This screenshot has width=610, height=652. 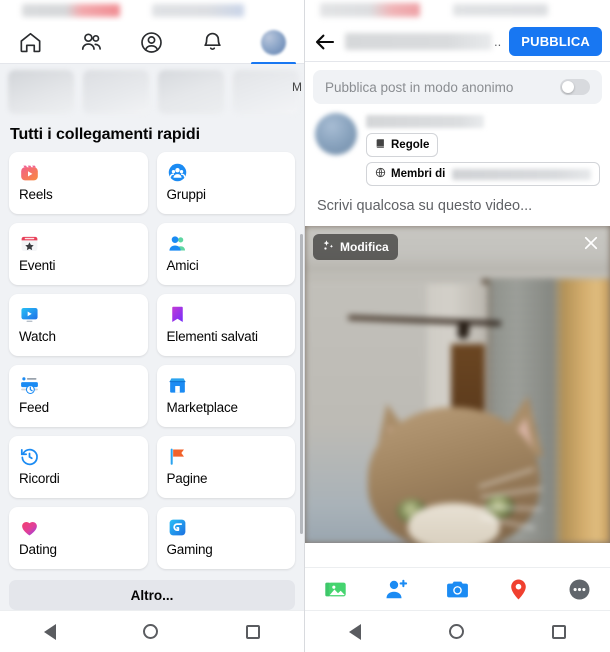 What do you see at coordinates (34, 407) in the screenshot?
I see `shortcut-tile-label: Feed` at bounding box center [34, 407].